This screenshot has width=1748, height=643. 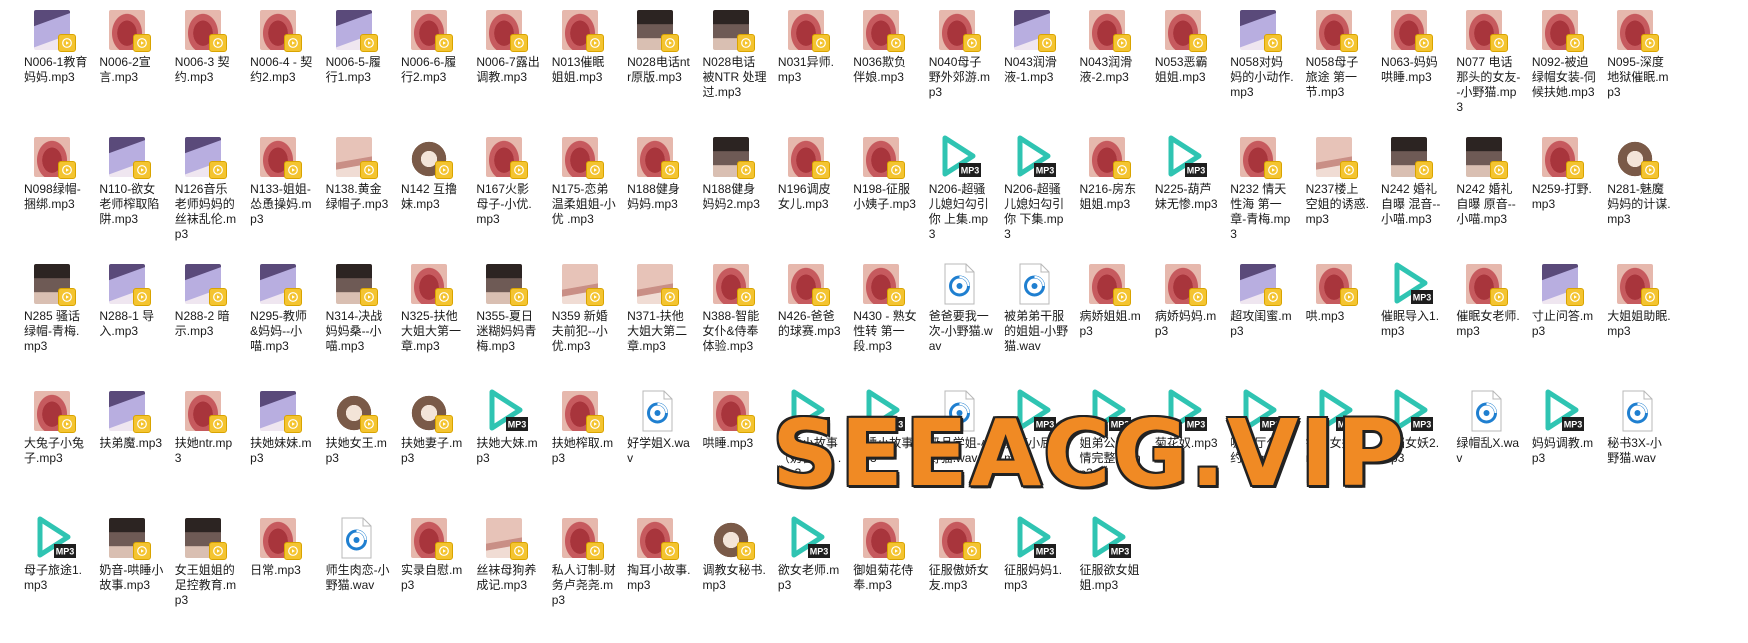 What do you see at coordinates (1563, 325) in the screenshot?
I see `file-item: 寸止问答.mp3` at bounding box center [1563, 325].